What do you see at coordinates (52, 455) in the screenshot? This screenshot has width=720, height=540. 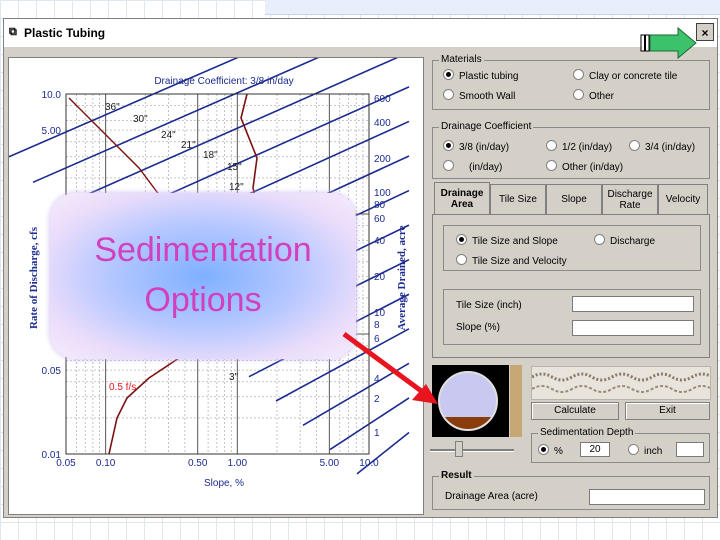 I see `y-tick-label-left: 0.01` at bounding box center [52, 455].